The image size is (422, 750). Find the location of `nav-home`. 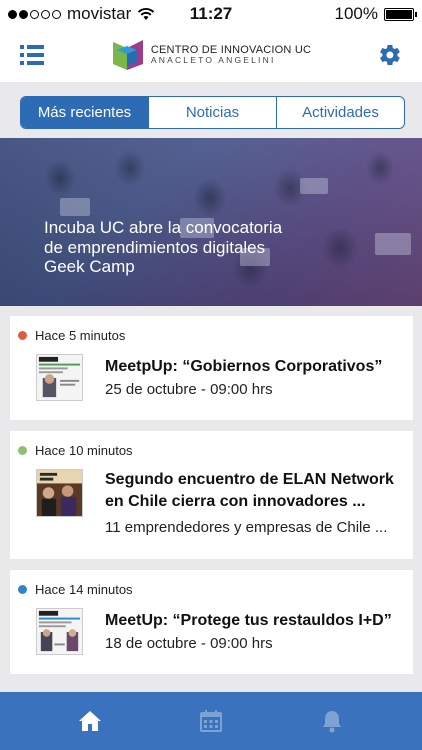

nav-home is located at coordinates (90, 721).